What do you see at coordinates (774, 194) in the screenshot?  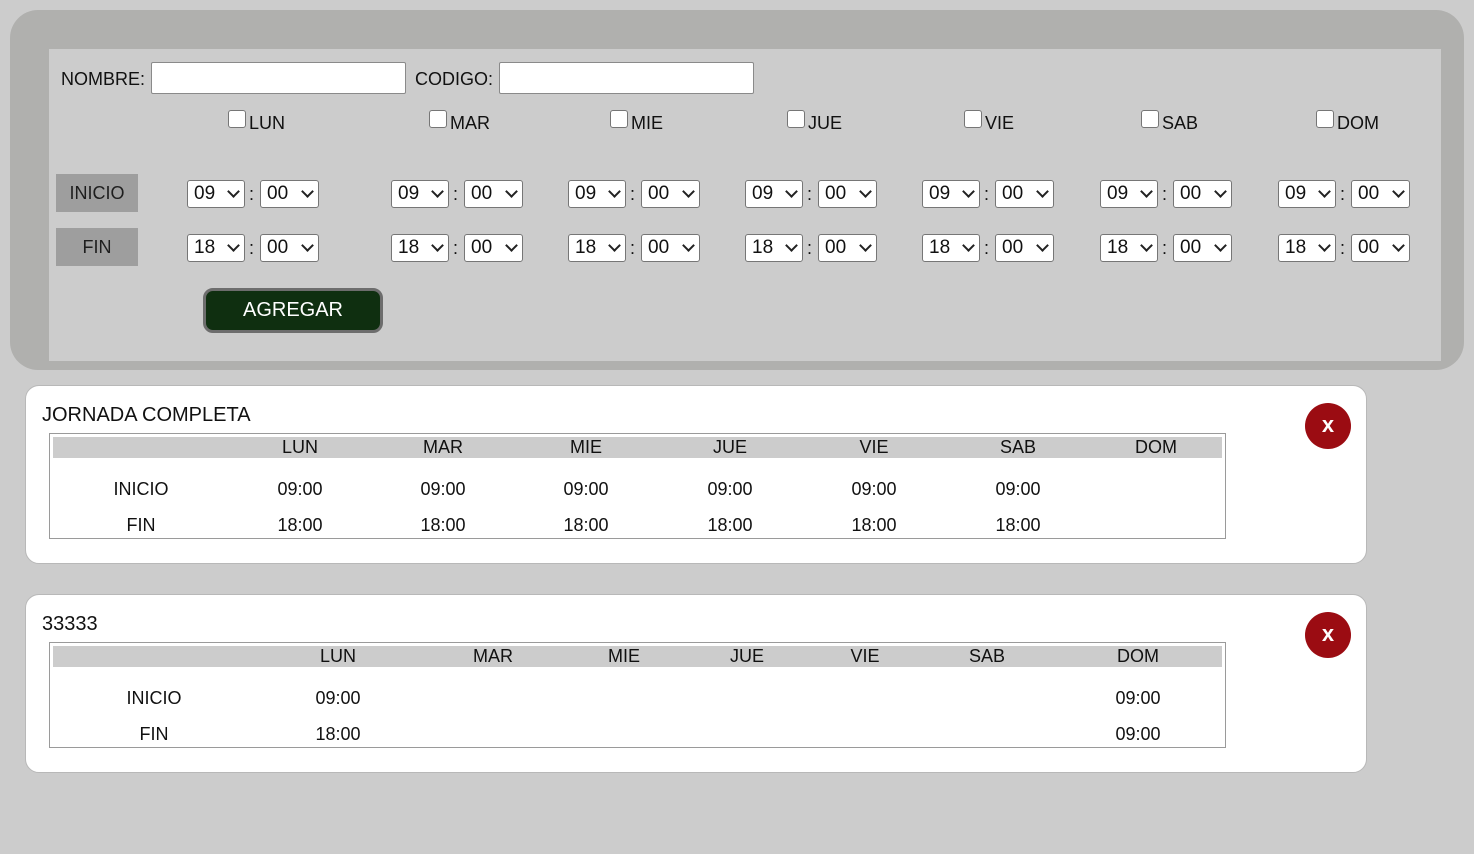 I see `jue-start-hour-select: 09` at bounding box center [774, 194].